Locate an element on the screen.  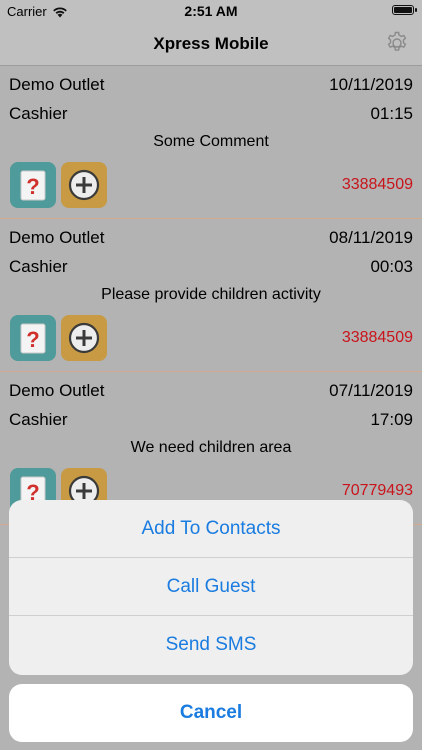
entry-duration: 17:09 is located at coordinates (391, 419).